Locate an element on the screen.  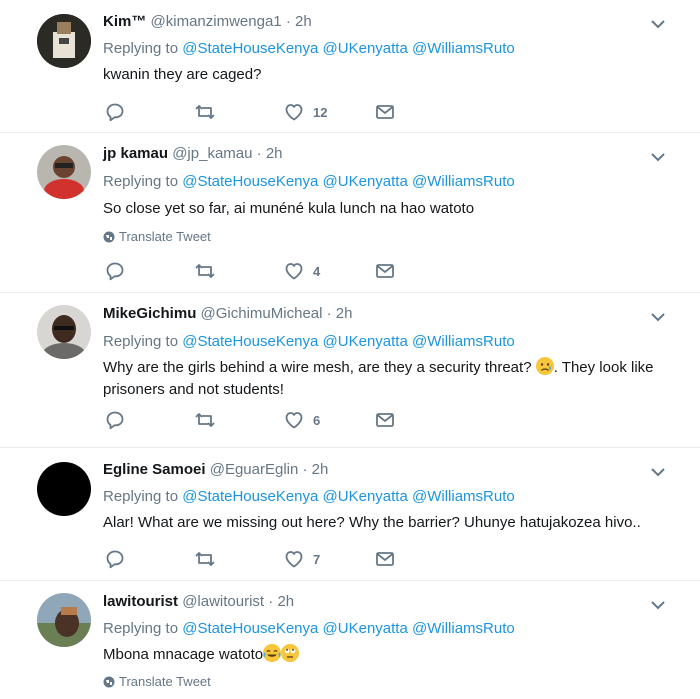
like-button: 6 is located at coordinates (302, 420).